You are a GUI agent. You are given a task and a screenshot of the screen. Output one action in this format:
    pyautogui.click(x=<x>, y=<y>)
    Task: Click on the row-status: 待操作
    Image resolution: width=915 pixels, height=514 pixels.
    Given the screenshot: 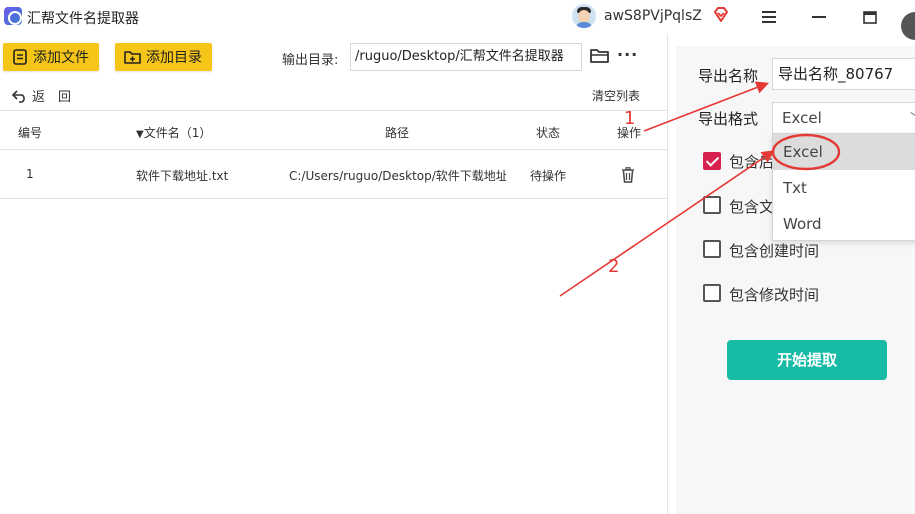 What is the action you would take?
    pyautogui.click(x=548, y=176)
    